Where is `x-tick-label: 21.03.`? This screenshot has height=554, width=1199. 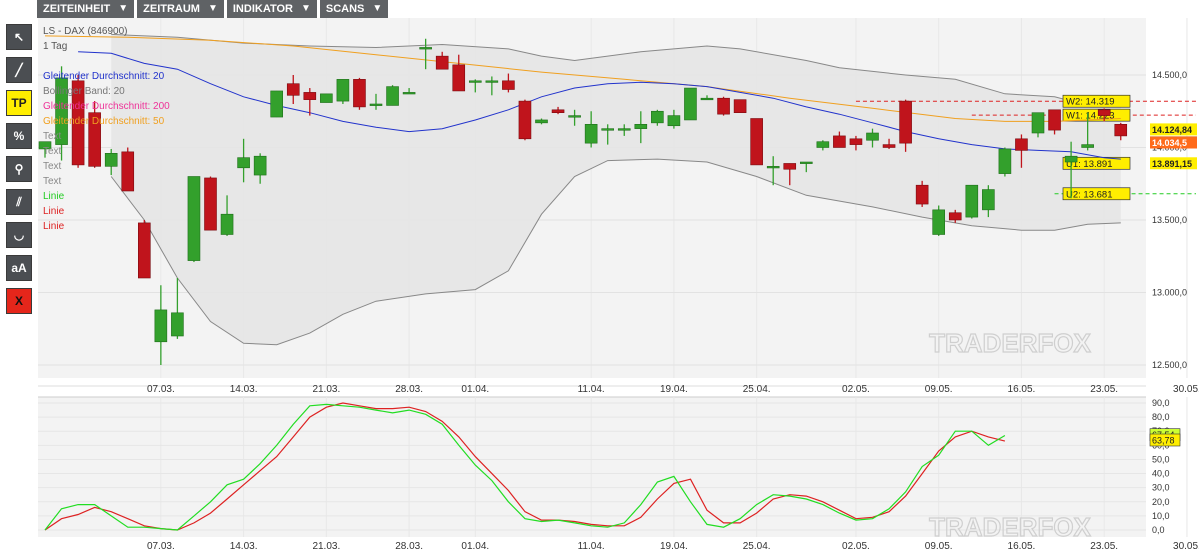
x-tick-label: 21.03. is located at coordinates (326, 389).